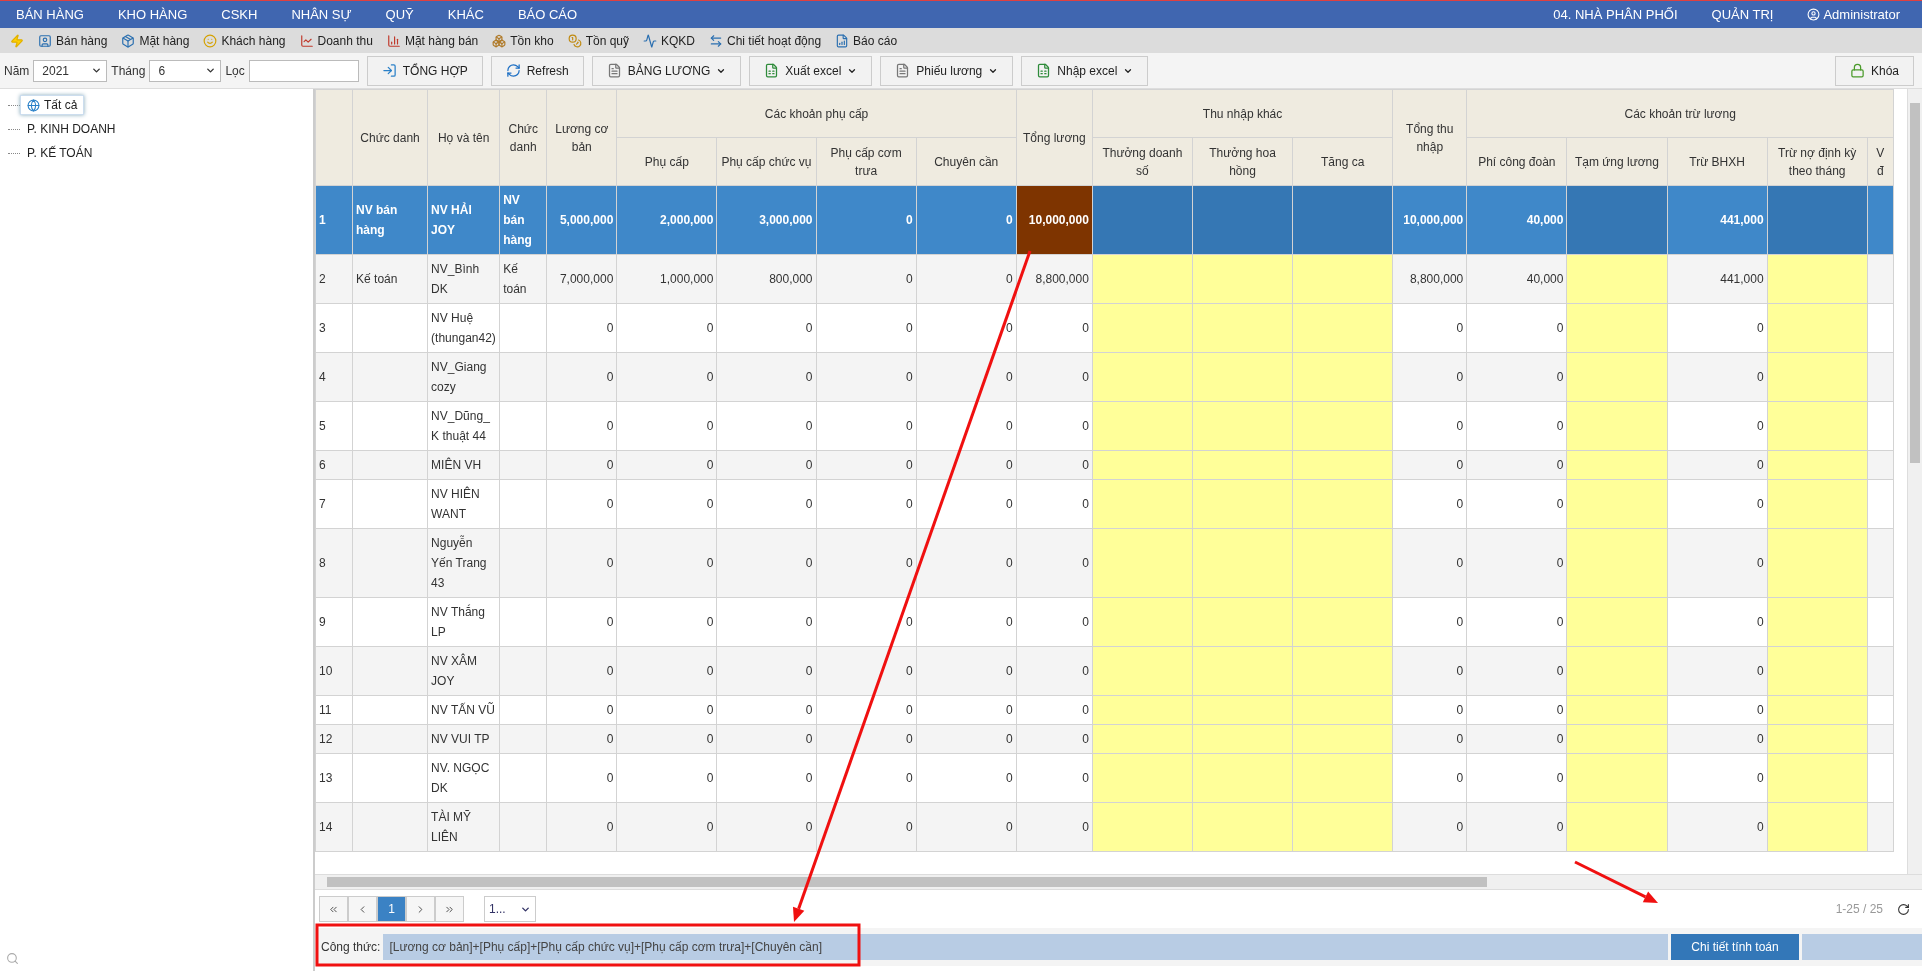  What do you see at coordinates (1742, 14) in the screenshot?
I see `menu-item: QUẢN TRỊ` at bounding box center [1742, 14].